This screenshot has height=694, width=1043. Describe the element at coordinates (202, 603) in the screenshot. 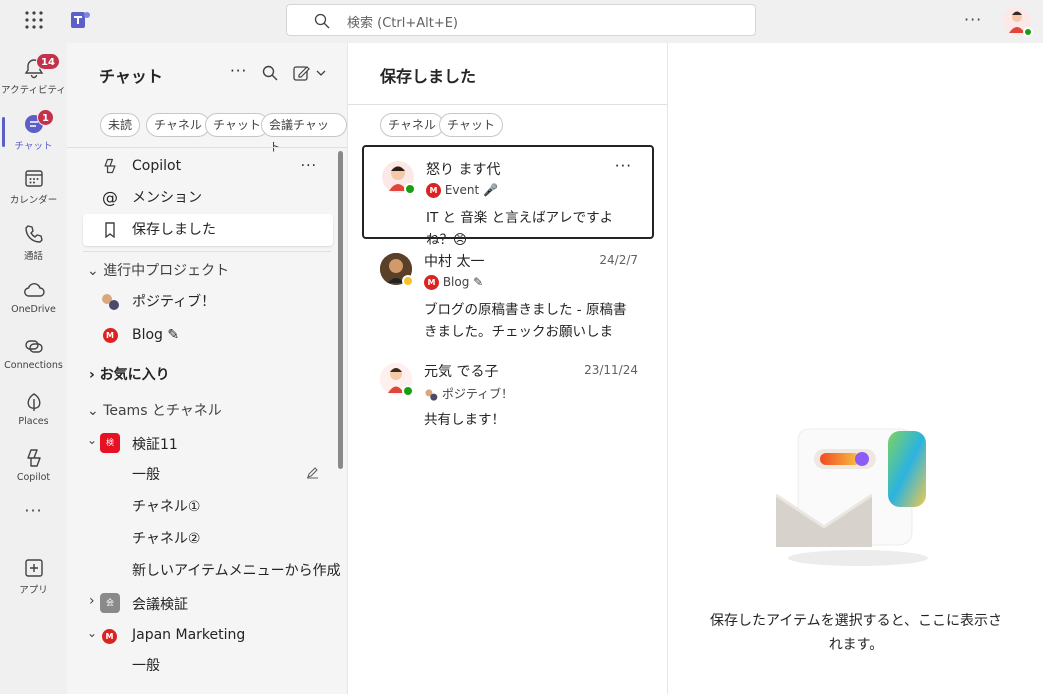

I see `team-meeting-verify: › 会 会議検証` at that location.